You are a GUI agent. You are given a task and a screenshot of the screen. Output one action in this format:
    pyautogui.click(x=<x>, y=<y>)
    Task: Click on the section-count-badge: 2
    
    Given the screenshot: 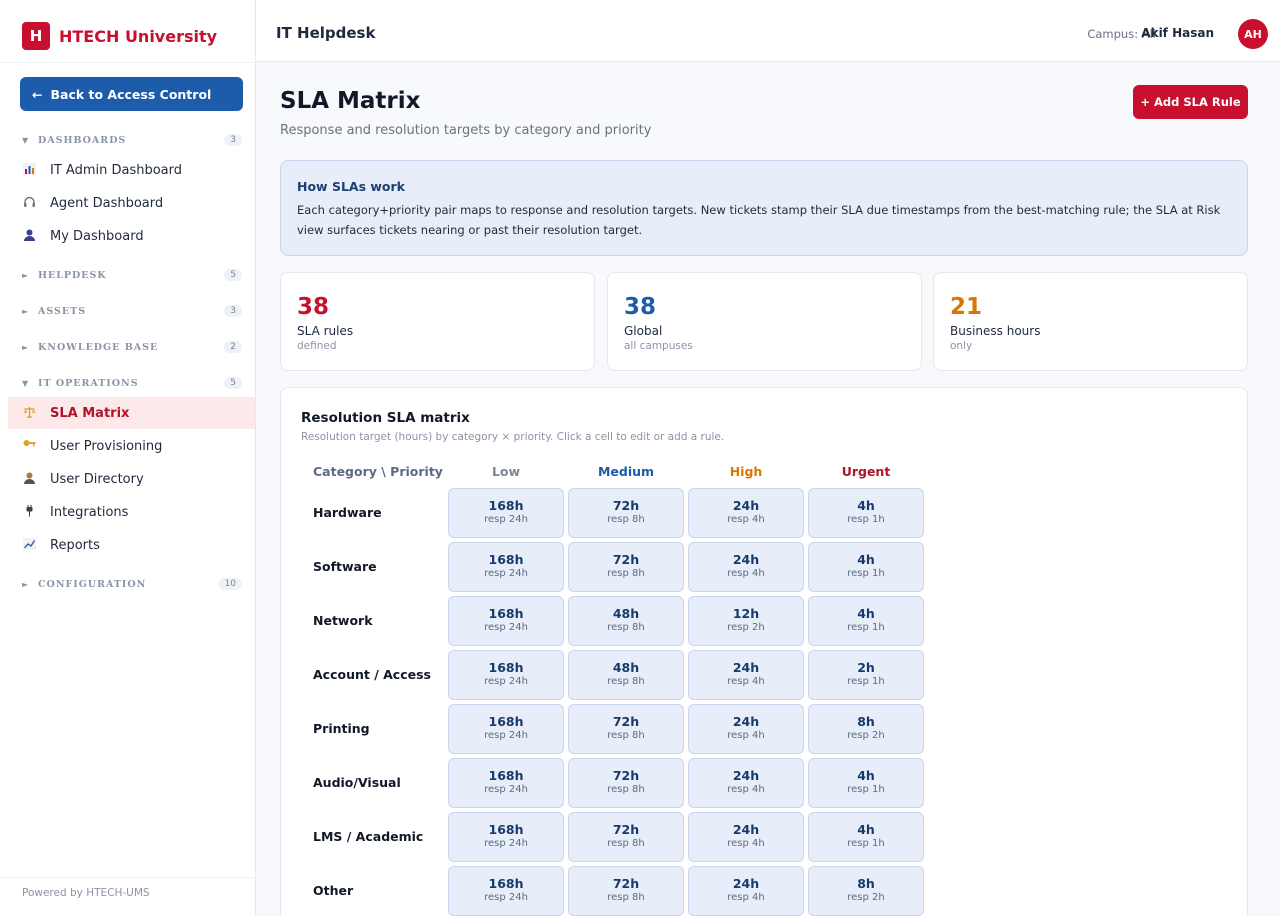 What is the action you would take?
    pyautogui.click(x=233, y=347)
    